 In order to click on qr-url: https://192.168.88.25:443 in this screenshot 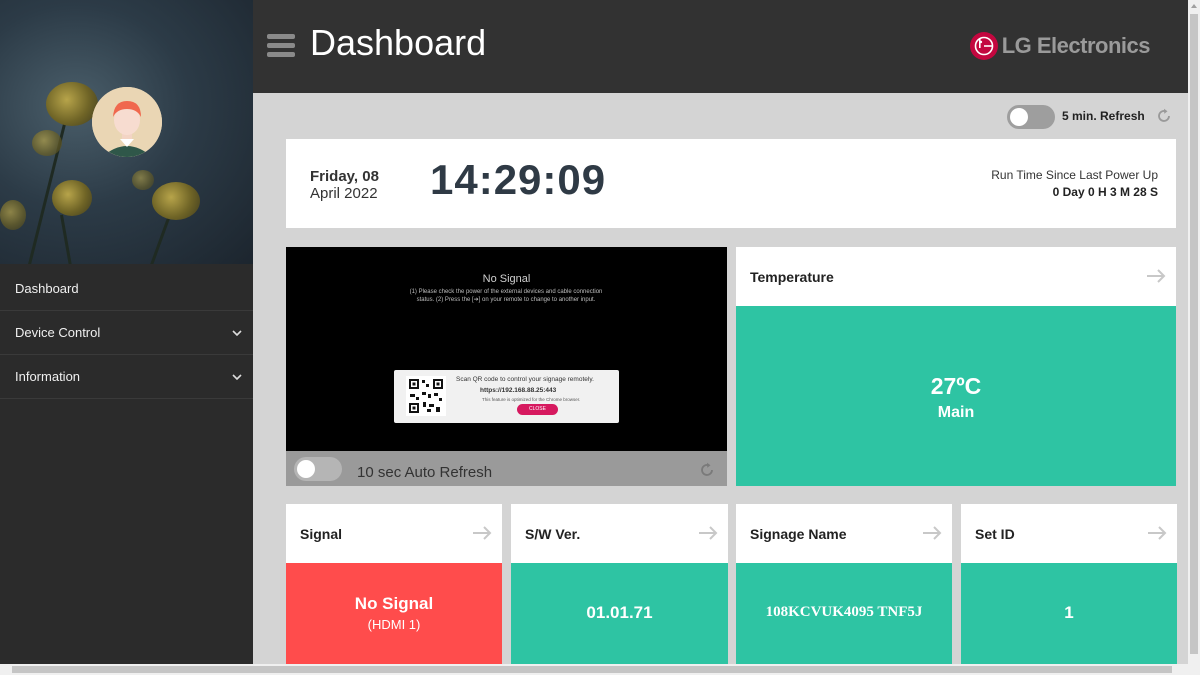, I will do `click(518, 390)`.